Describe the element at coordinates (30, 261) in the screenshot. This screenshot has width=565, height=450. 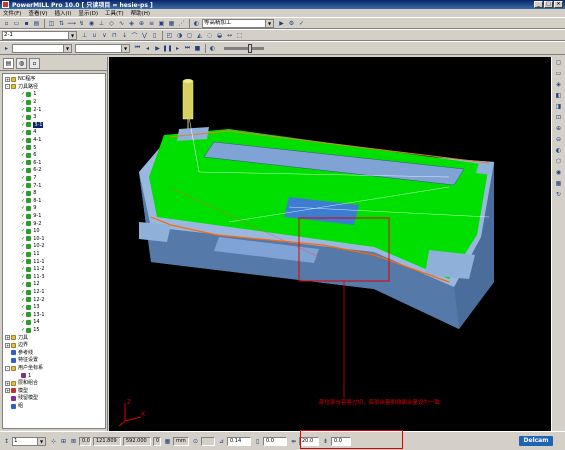
I see `tree-item: ✓ 11-1` at that location.